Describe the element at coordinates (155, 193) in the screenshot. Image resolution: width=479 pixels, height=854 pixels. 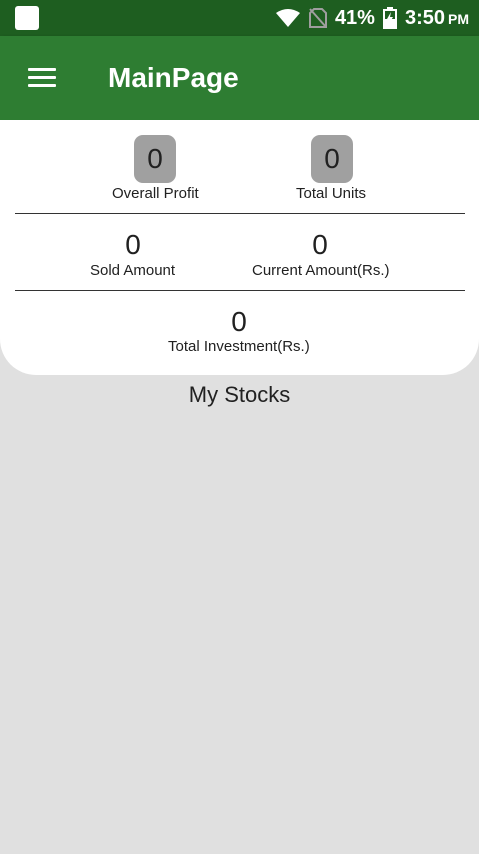
I see `overall-profit-label: Overall Profit` at that location.